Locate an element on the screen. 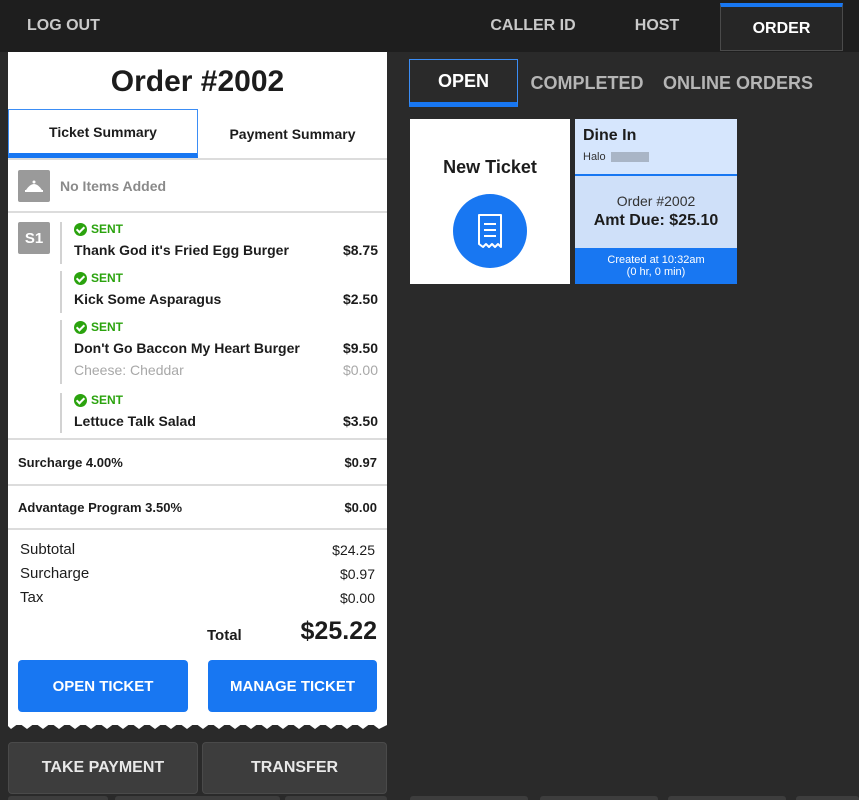 Image resolution: width=859 pixels, height=800 pixels. item-name: Kick Some Asparagus is located at coordinates (148, 299).